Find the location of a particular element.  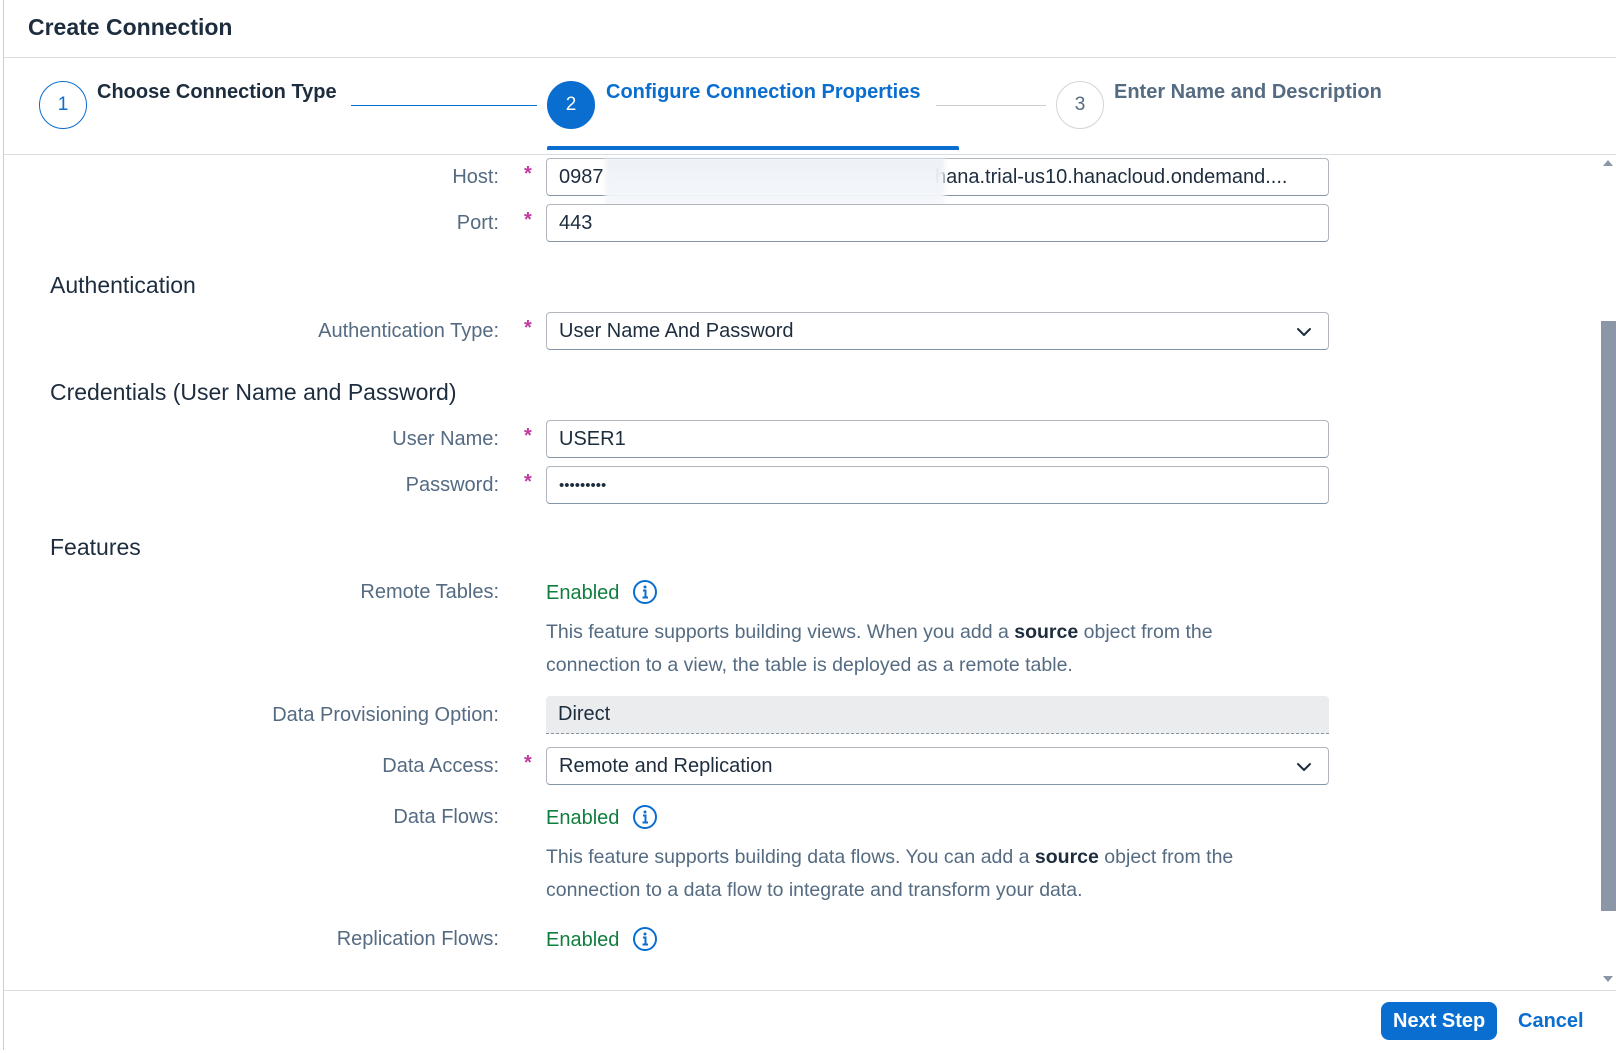

password-input: ••••••••• is located at coordinates (937, 485).